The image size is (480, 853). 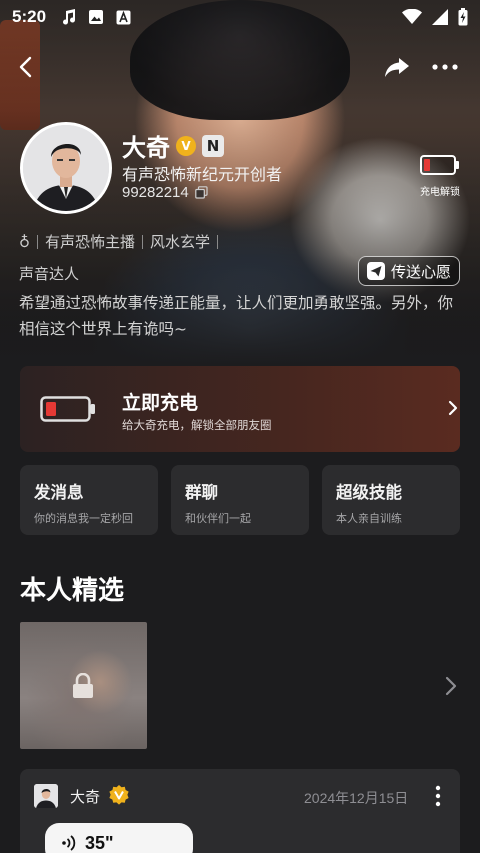 I want to click on profile-tags: ♁ 有声恐怖主播 风水玄学, so click(x=122, y=241).